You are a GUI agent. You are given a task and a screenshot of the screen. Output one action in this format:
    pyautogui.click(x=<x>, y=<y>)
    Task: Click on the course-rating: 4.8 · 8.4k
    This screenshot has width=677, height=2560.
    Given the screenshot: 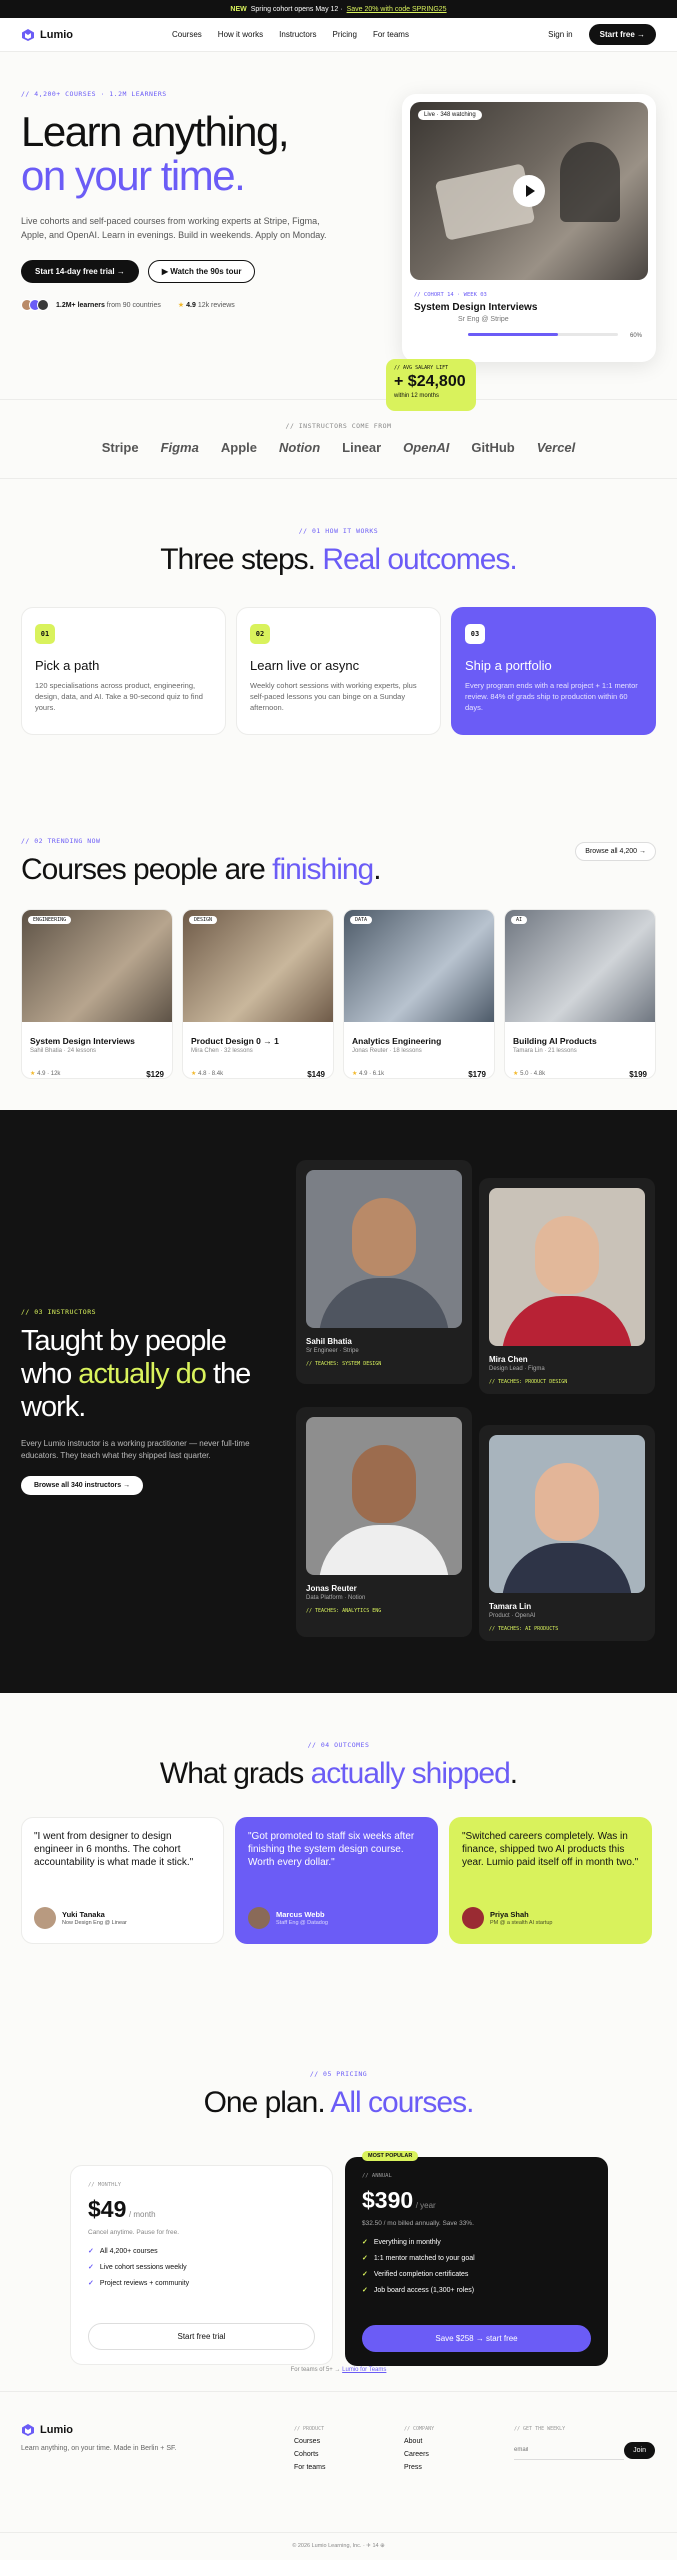 What is the action you would take?
    pyautogui.click(x=211, y=1074)
    